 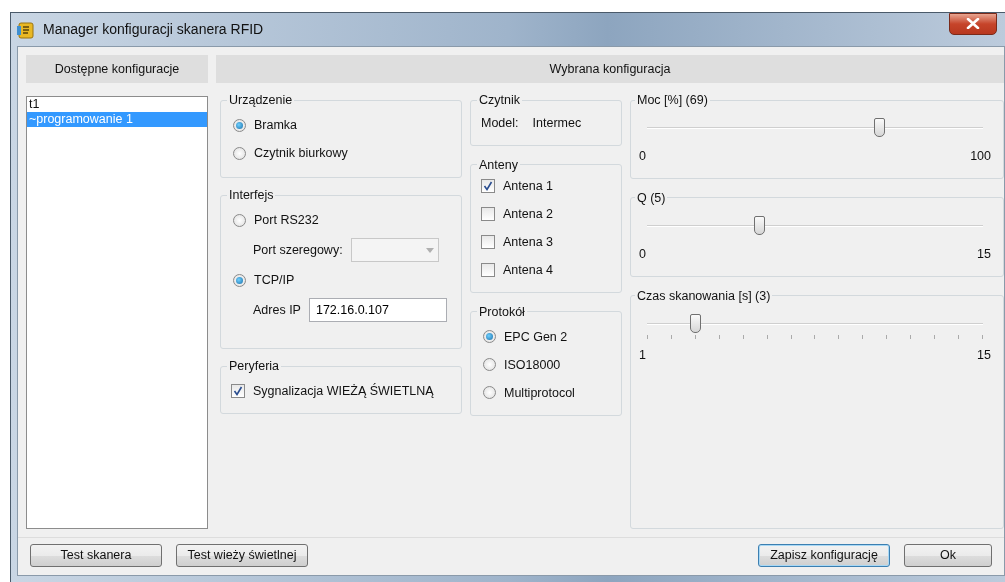 What do you see at coordinates (276, 125) in the screenshot?
I see `radio-label: Bramka` at bounding box center [276, 125].